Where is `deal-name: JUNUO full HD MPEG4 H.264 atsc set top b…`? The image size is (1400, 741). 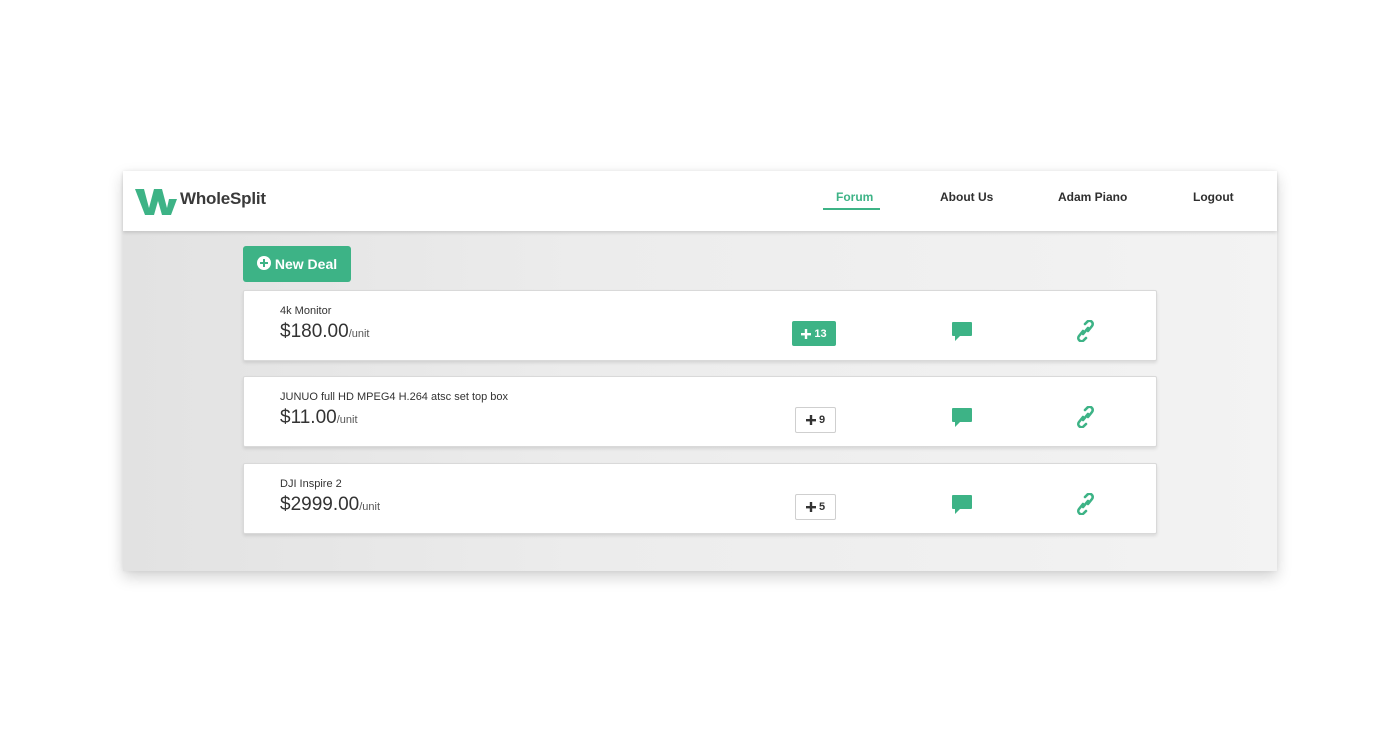 deal-name: JUNUO full HD MPEG4 H.264 atsc set top b… is located at coordinates (394, 397).